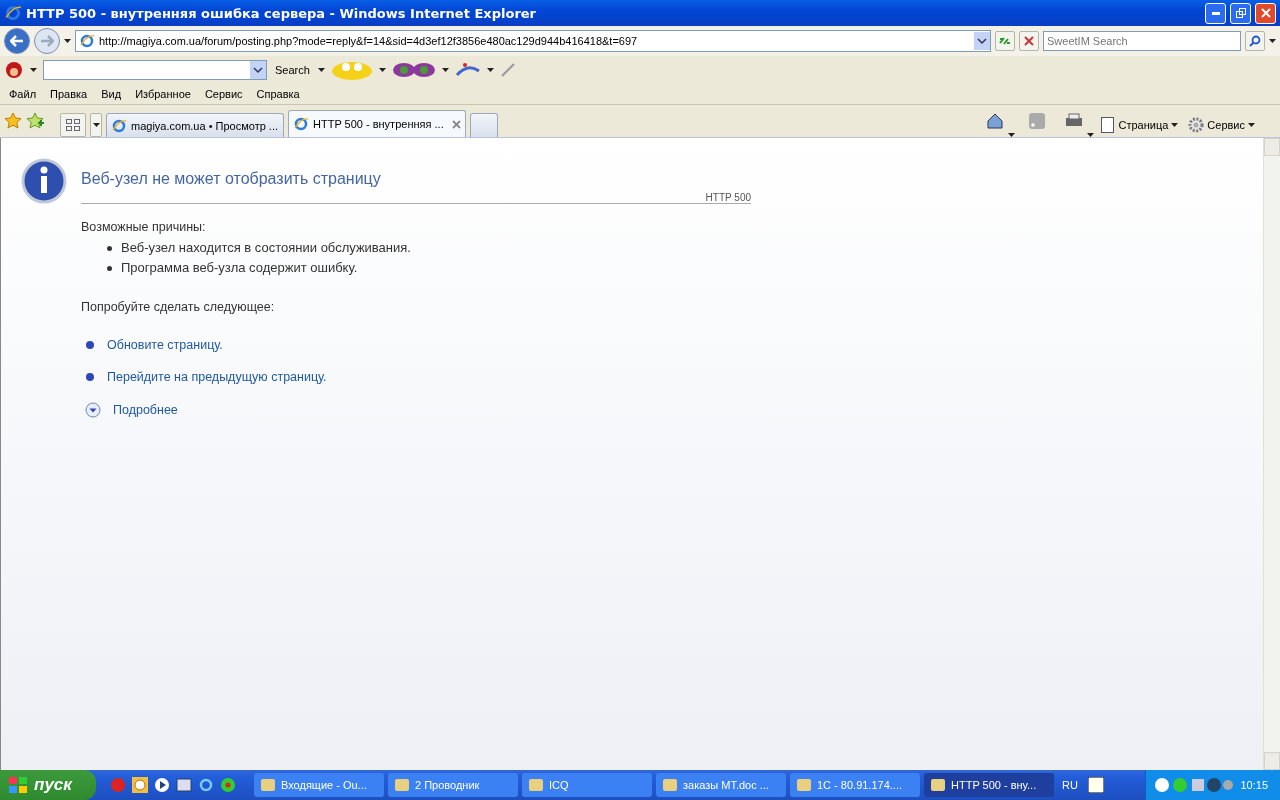 Image resolution: width=1280 pixels, height=800 pixels. Describe the element at coordinates (1070, 785) in the screenshot. I see `language-indicator: RU` at that location.